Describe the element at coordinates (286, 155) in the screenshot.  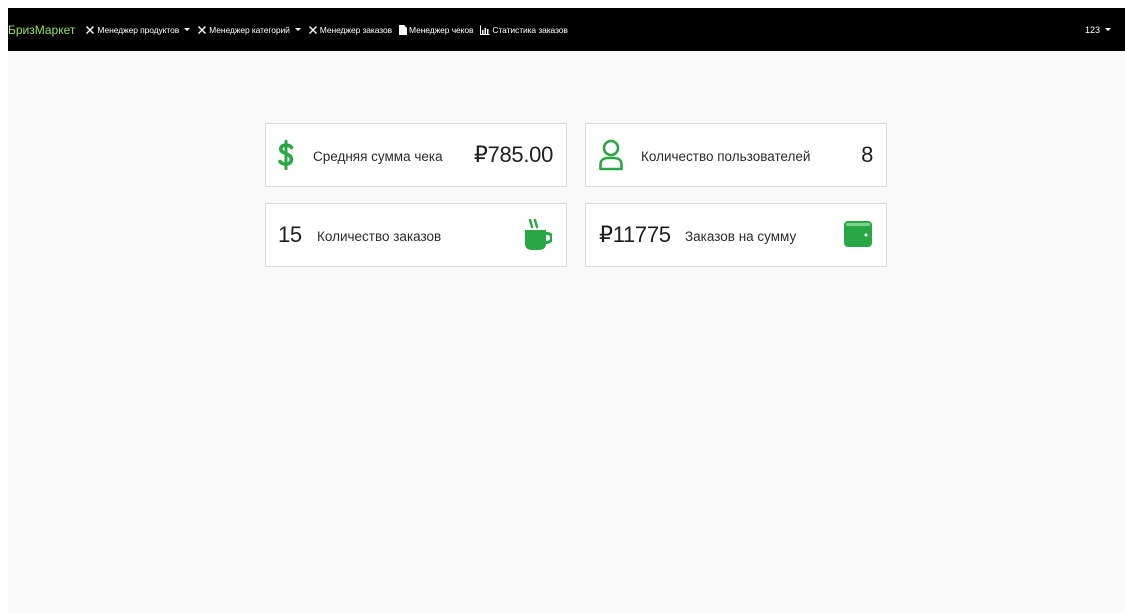
I see `dollar-icon` at that location.